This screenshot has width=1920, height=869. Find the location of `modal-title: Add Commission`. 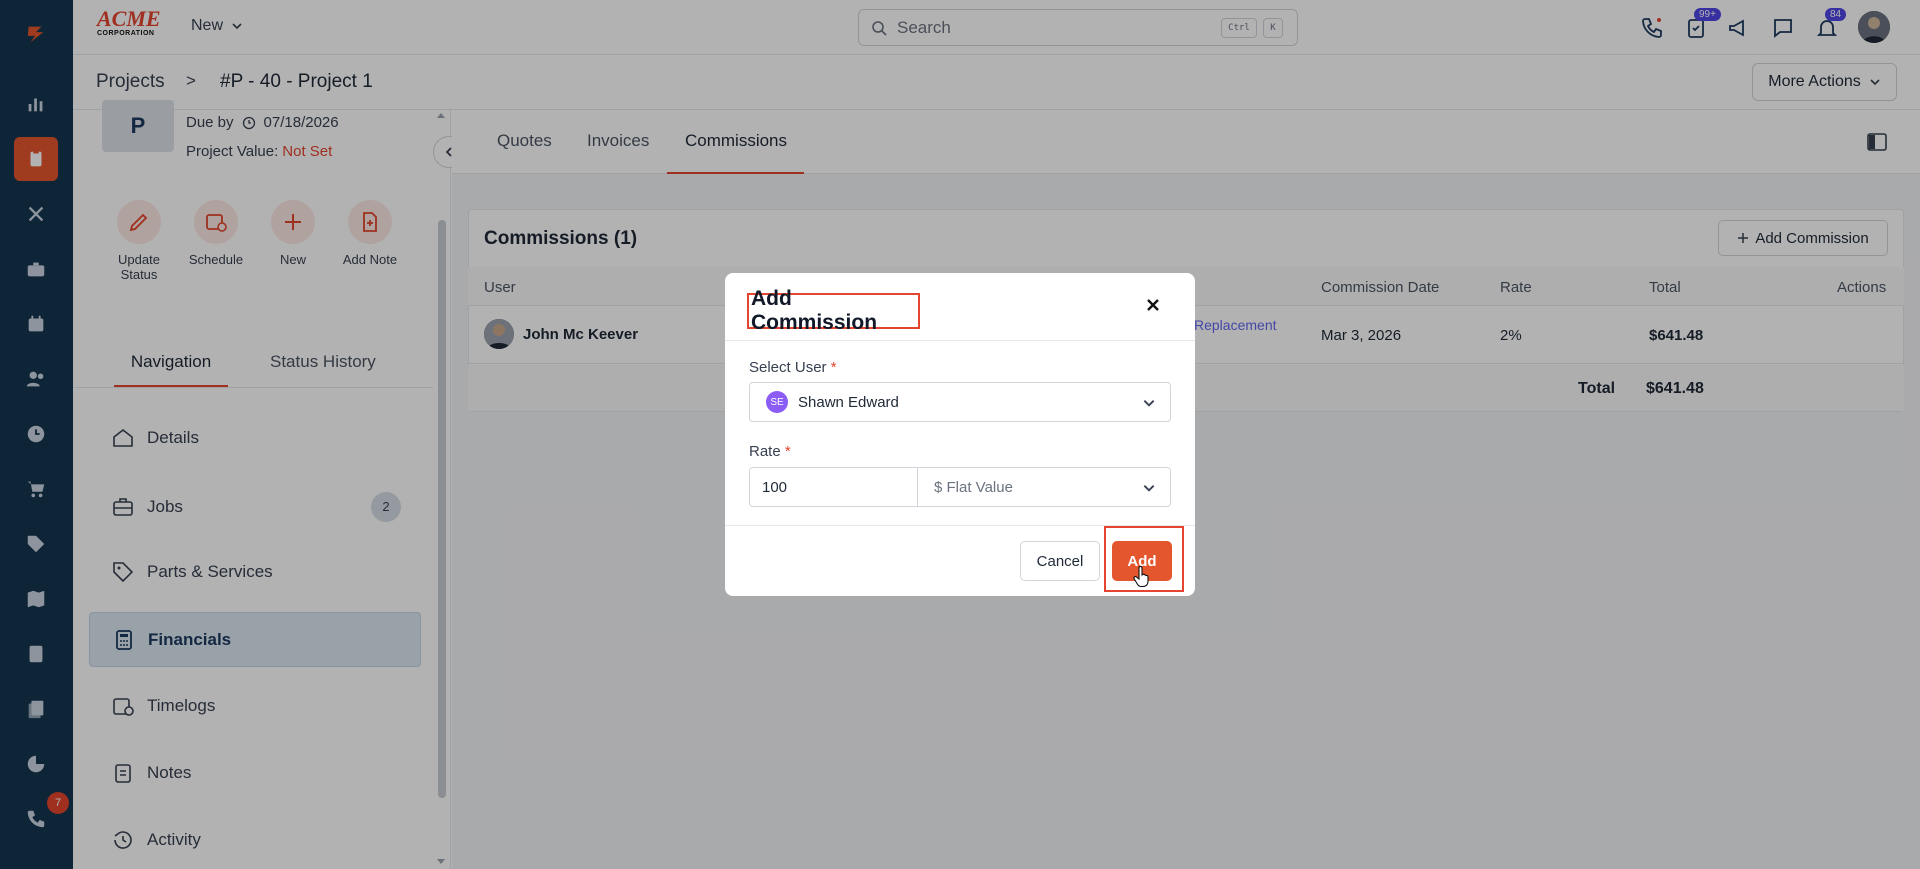

modal-title: Add Commission is located at coordinates (833, 310).